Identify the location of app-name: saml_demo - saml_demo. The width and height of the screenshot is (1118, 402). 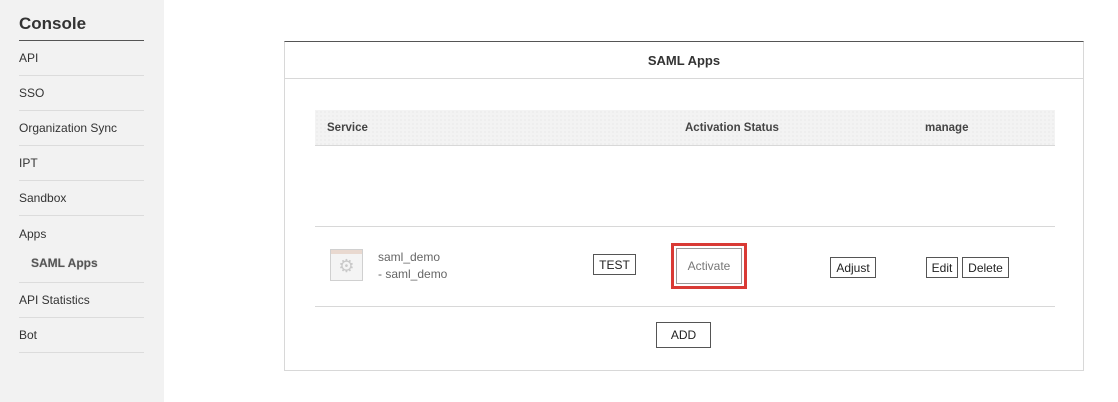
(412, 266).